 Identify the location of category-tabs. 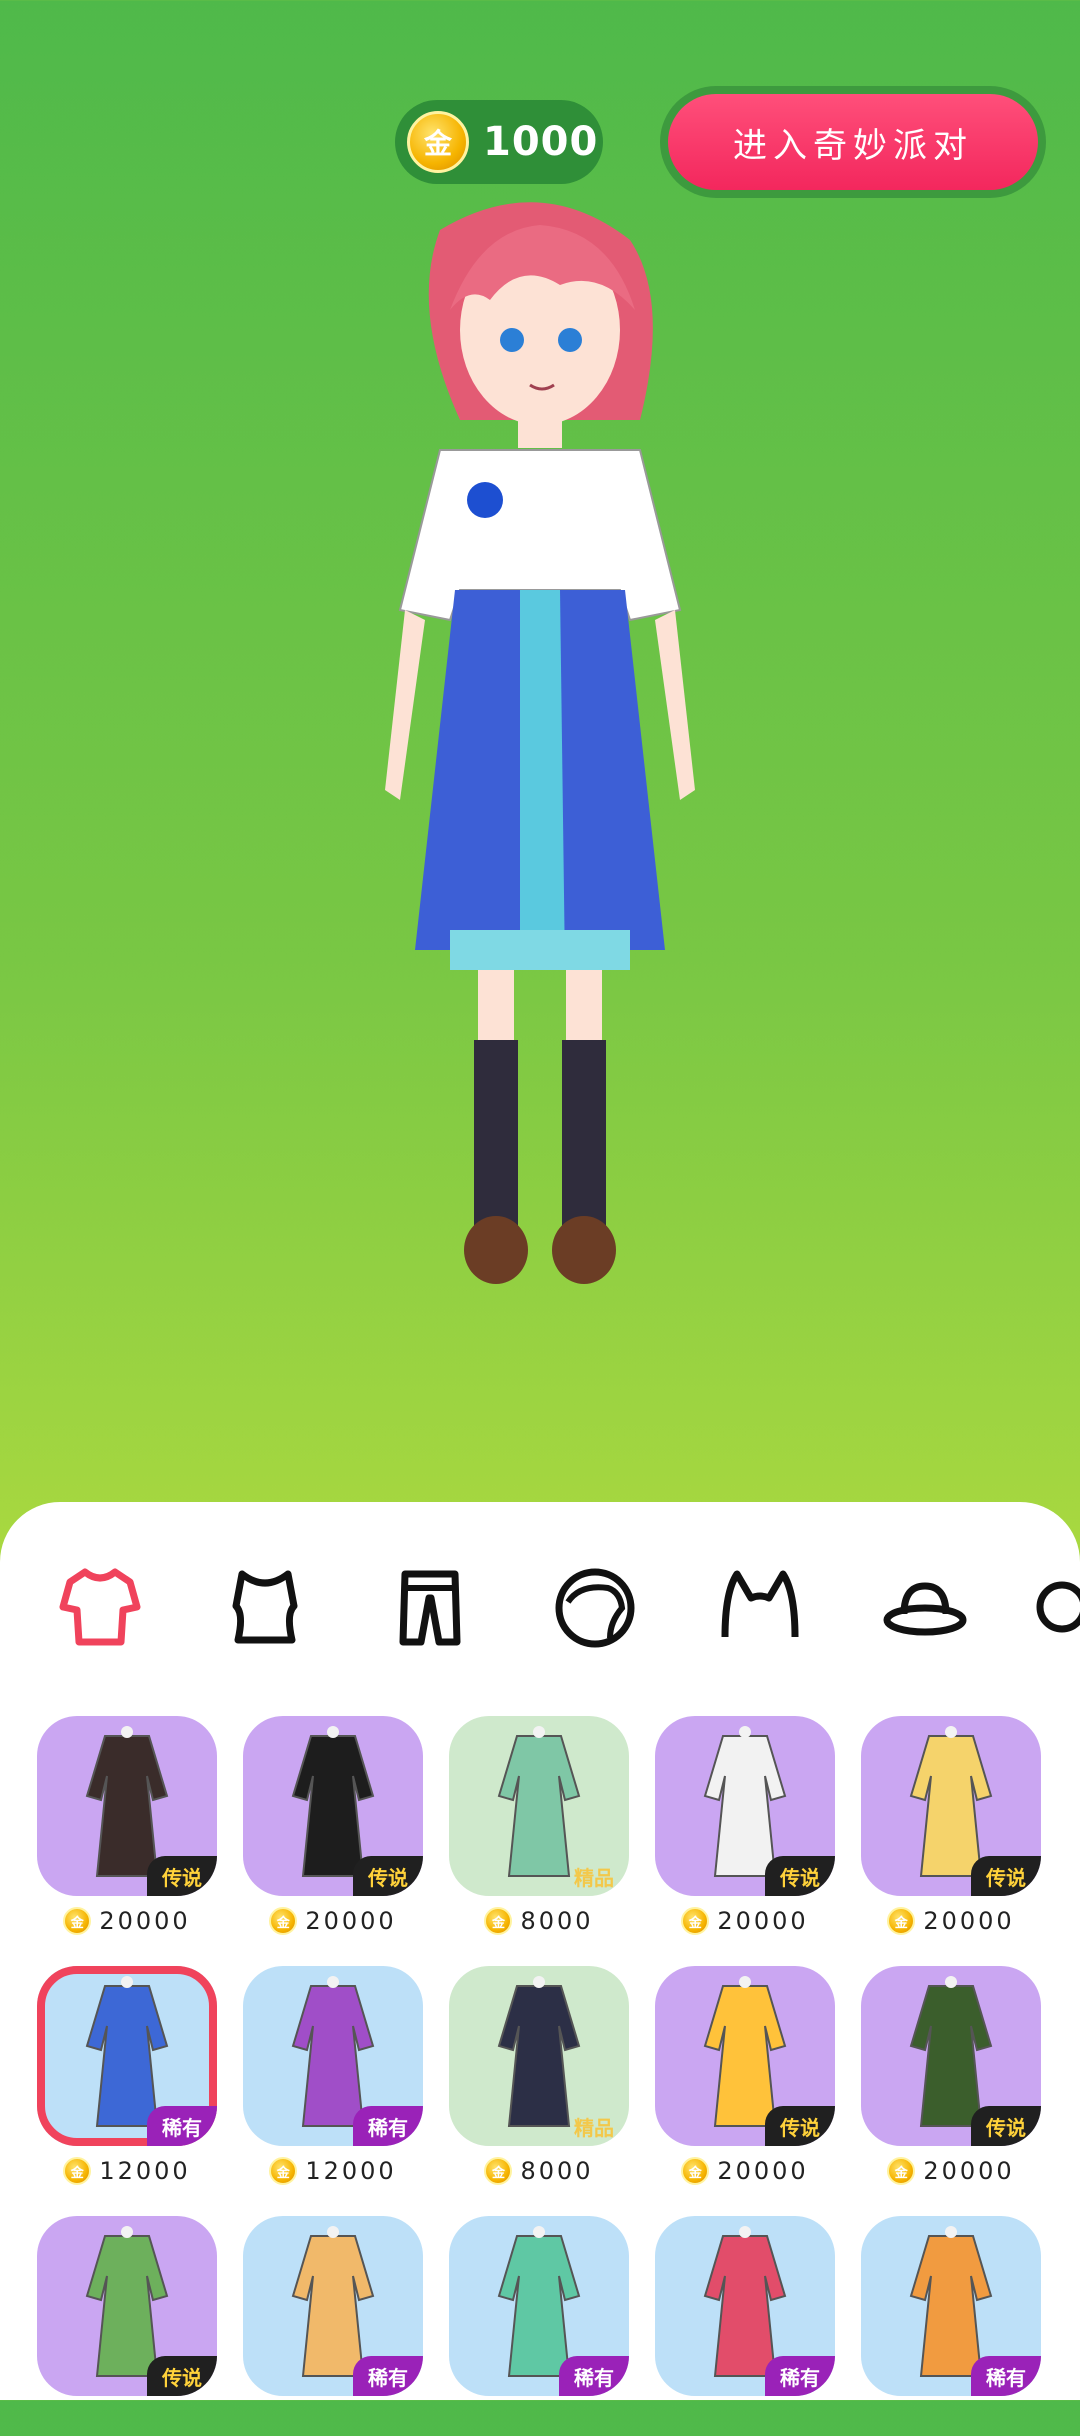
(540, 1607).